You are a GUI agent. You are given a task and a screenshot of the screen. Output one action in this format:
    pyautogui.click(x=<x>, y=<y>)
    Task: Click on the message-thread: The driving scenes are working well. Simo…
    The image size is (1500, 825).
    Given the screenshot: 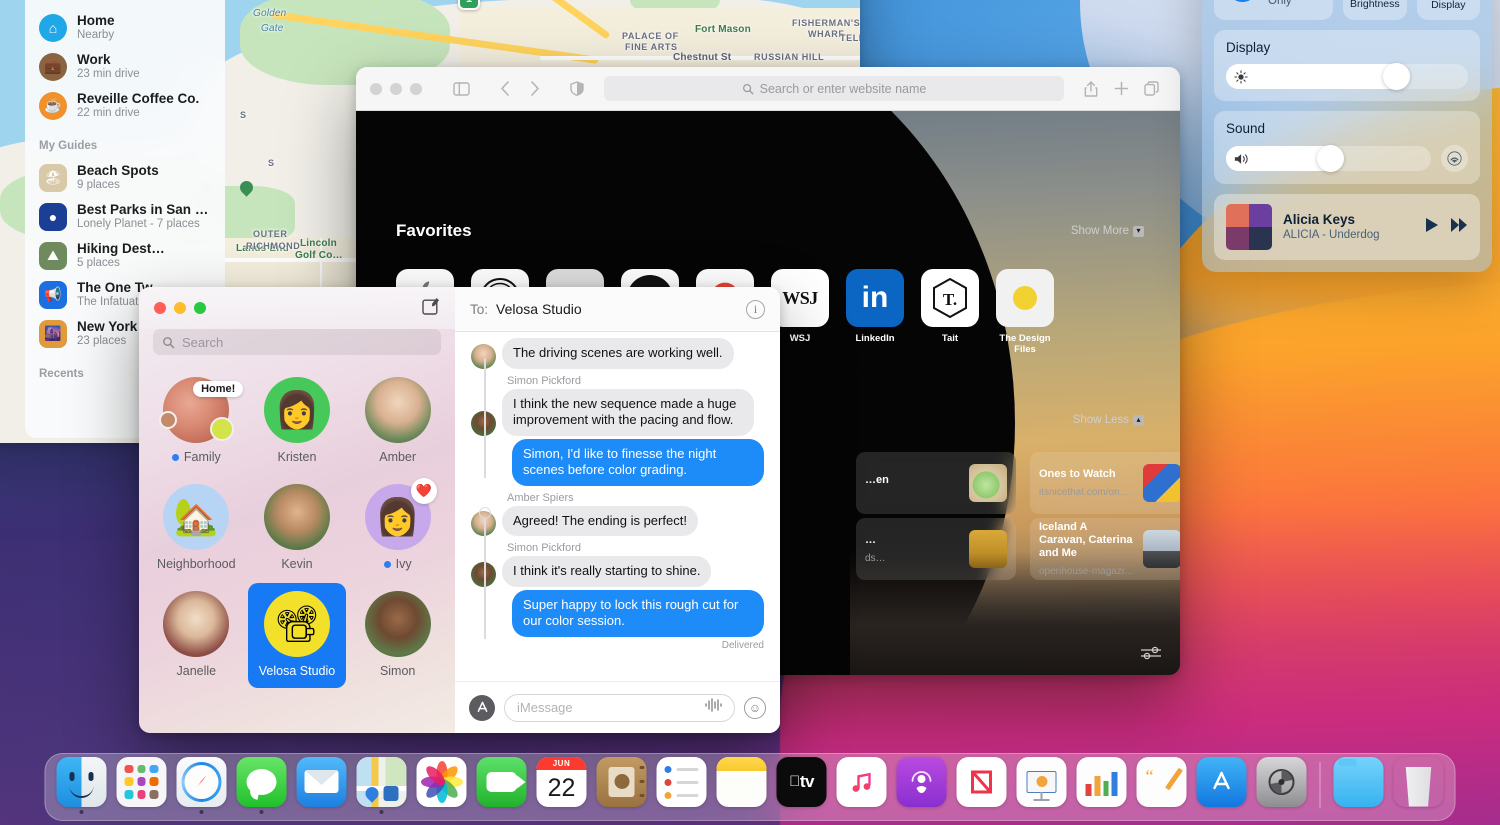 What is the action you would take?
    pyautogui.click(x=617, y=506)
    